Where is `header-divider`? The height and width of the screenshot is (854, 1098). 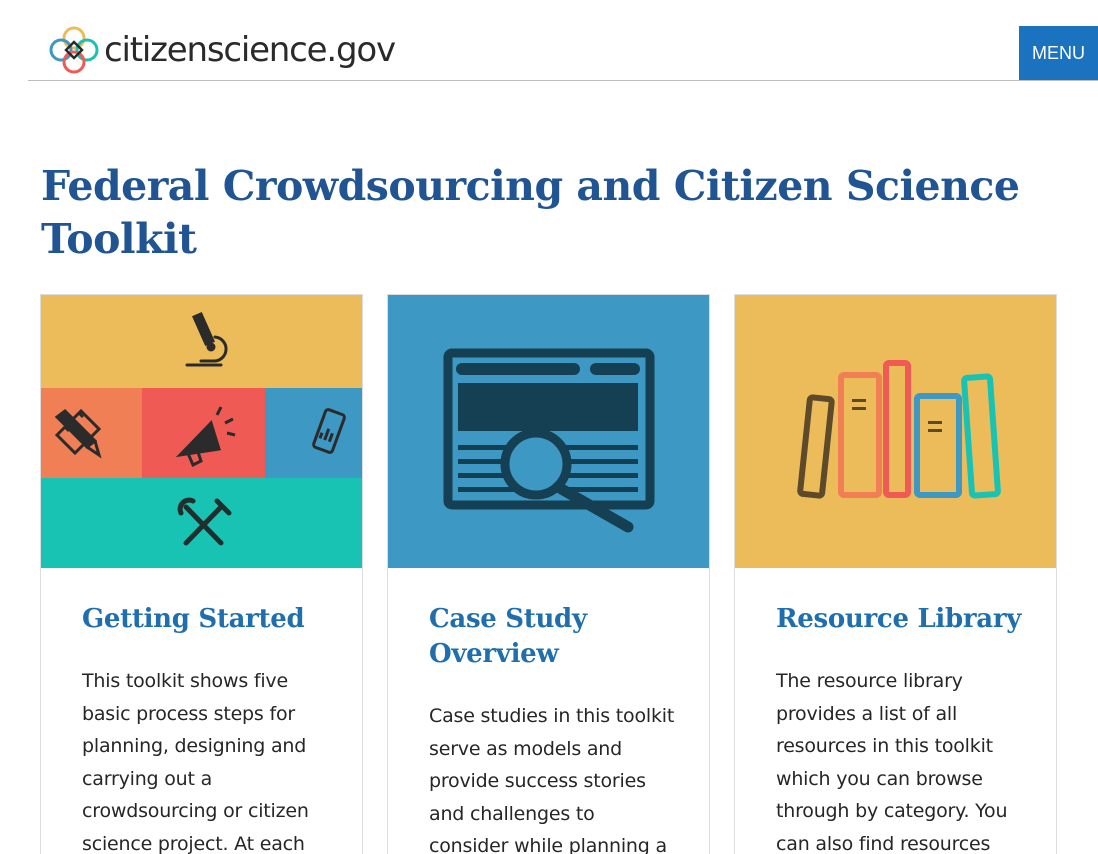 header-divider is located at coordinates (563, 80).